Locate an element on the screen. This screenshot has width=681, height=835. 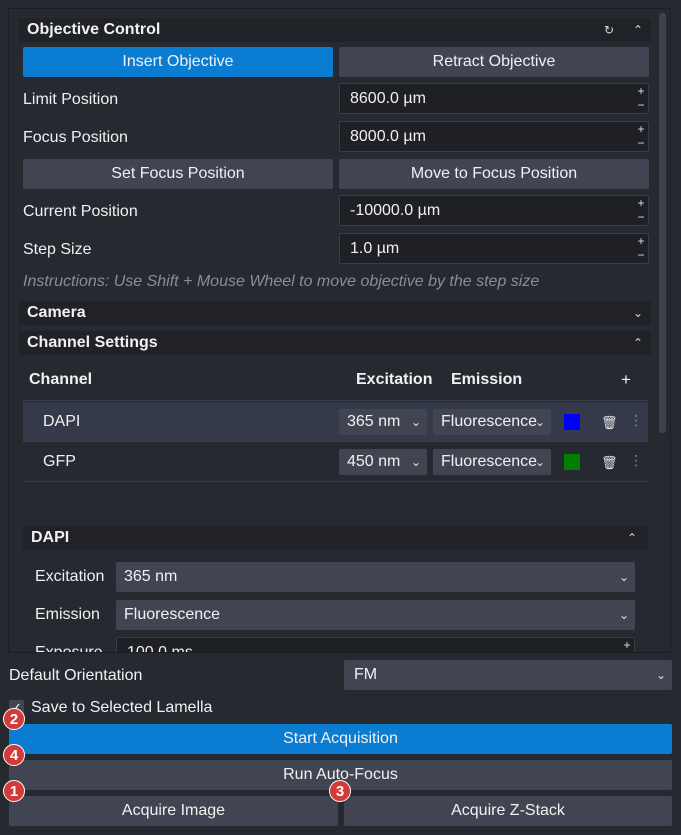
excitation-value: 365 nm is located at coordinates (374, 421).